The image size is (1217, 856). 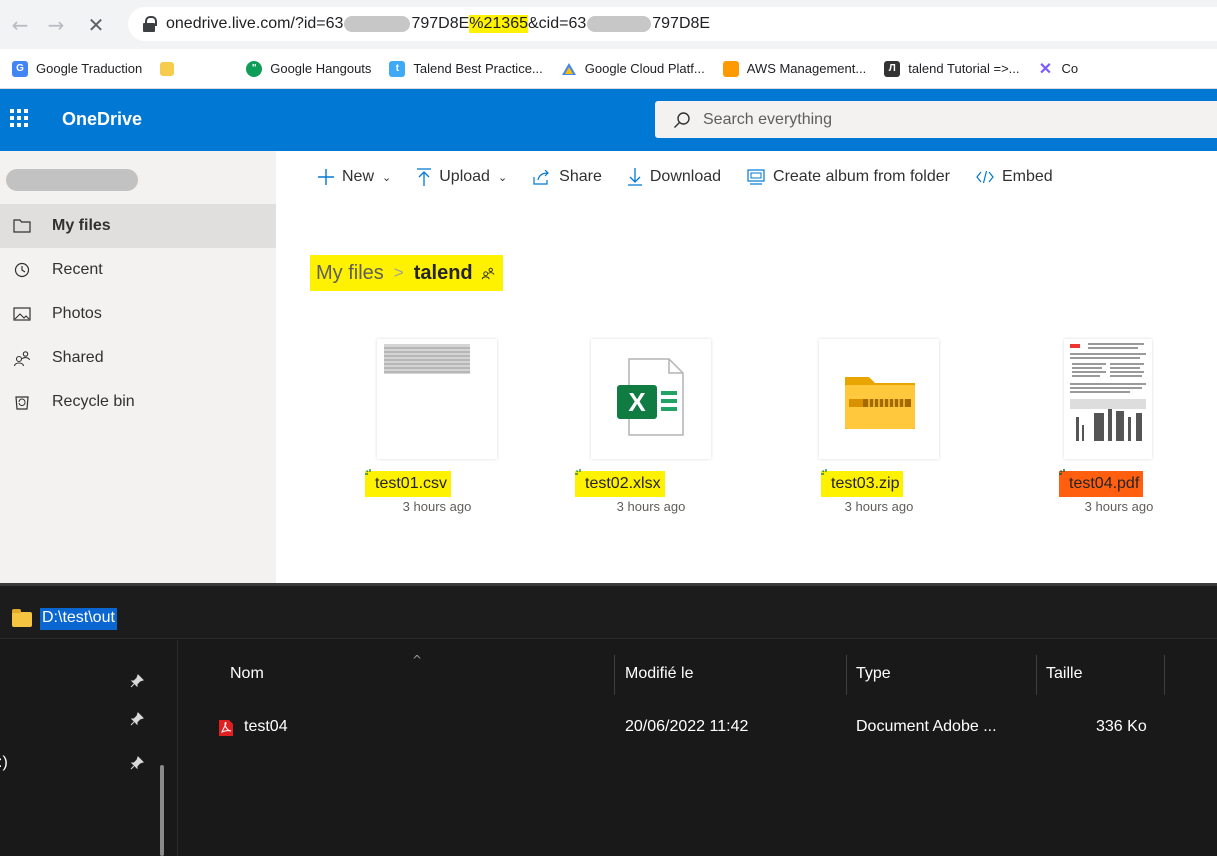 I want to click on app-launcher-icon, so click(x=19, y=118).